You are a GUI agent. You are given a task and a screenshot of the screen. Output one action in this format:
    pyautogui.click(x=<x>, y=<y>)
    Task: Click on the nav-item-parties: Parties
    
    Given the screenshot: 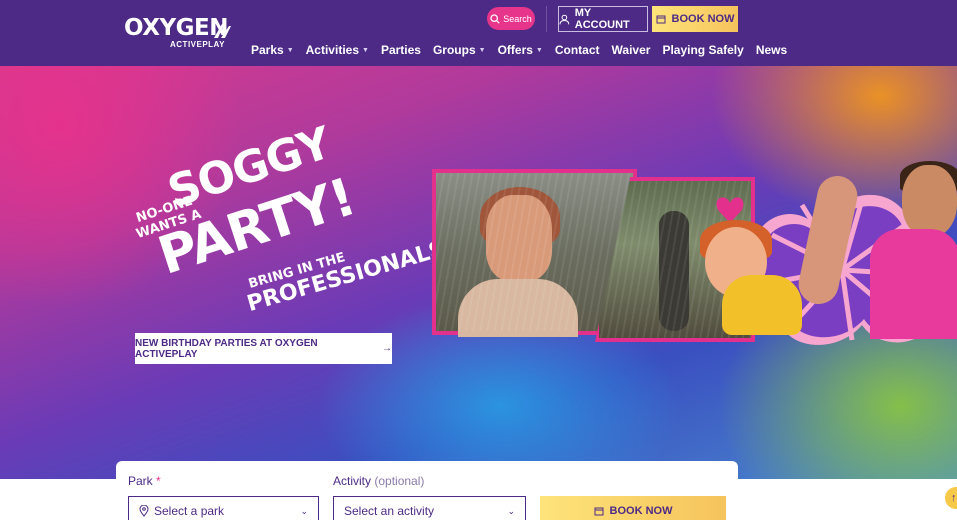 What is the action you would take?
    pyautogui.click(x=401, y=50)
    